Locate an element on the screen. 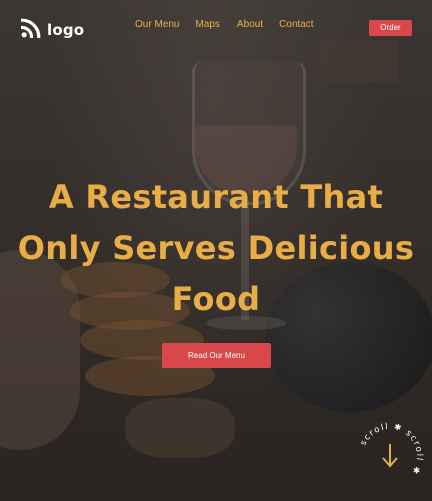 This screenshot has width=432, height=501. top-navigation: logo Our Menu Maps About Contact Order is located at coordinates (216, 28).